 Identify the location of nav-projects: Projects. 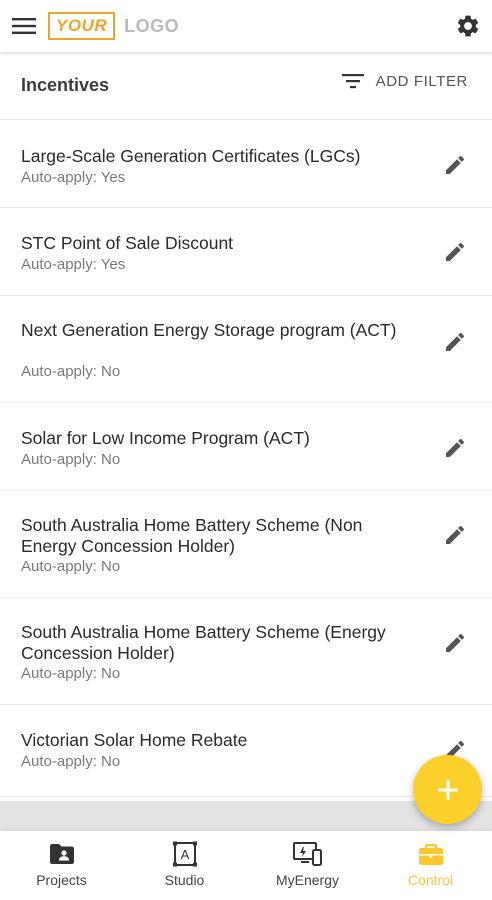
(61, 865).